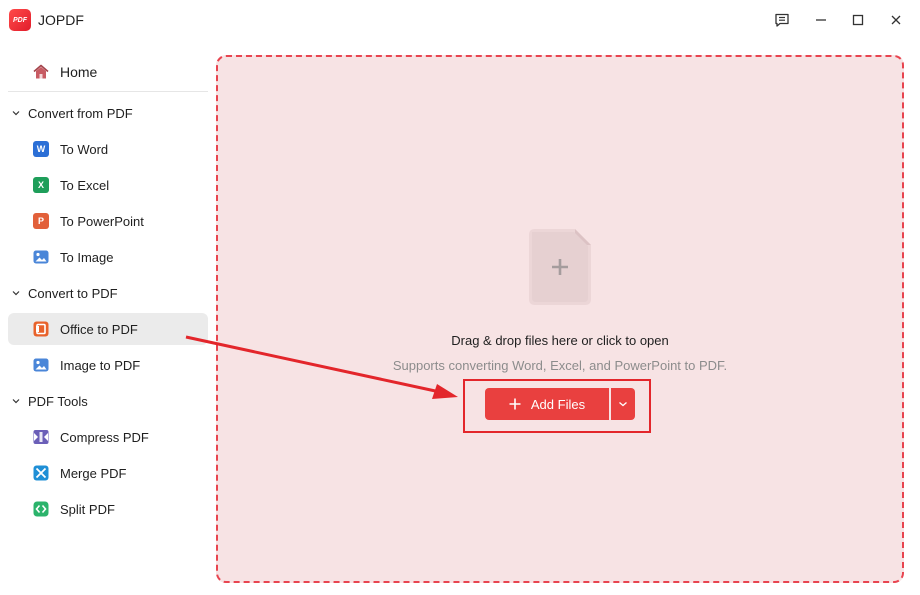  What do you see at coordinates (58, 401) in the screenshot?
I see `group-label: PDF Tools` at bounding box center [58, 401].